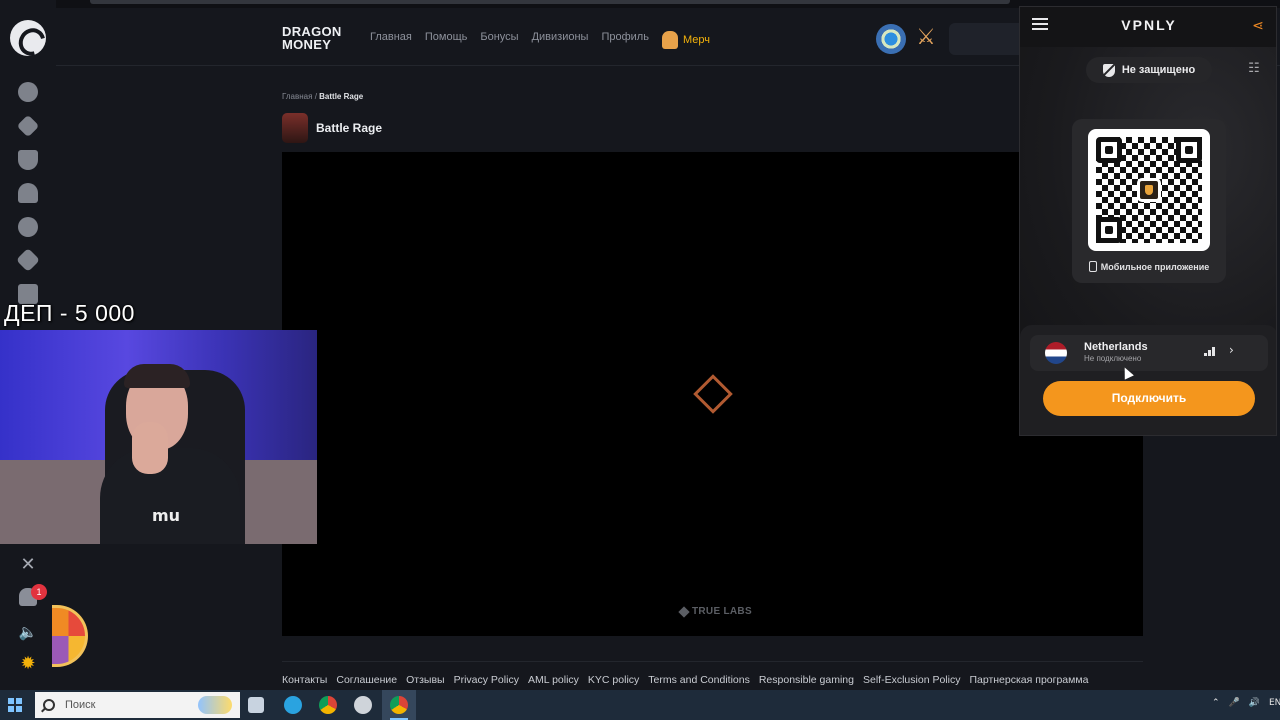 This screenshot has width=1280, height=720. I want to click on x-social-icon: ✕, so click(28, 565).